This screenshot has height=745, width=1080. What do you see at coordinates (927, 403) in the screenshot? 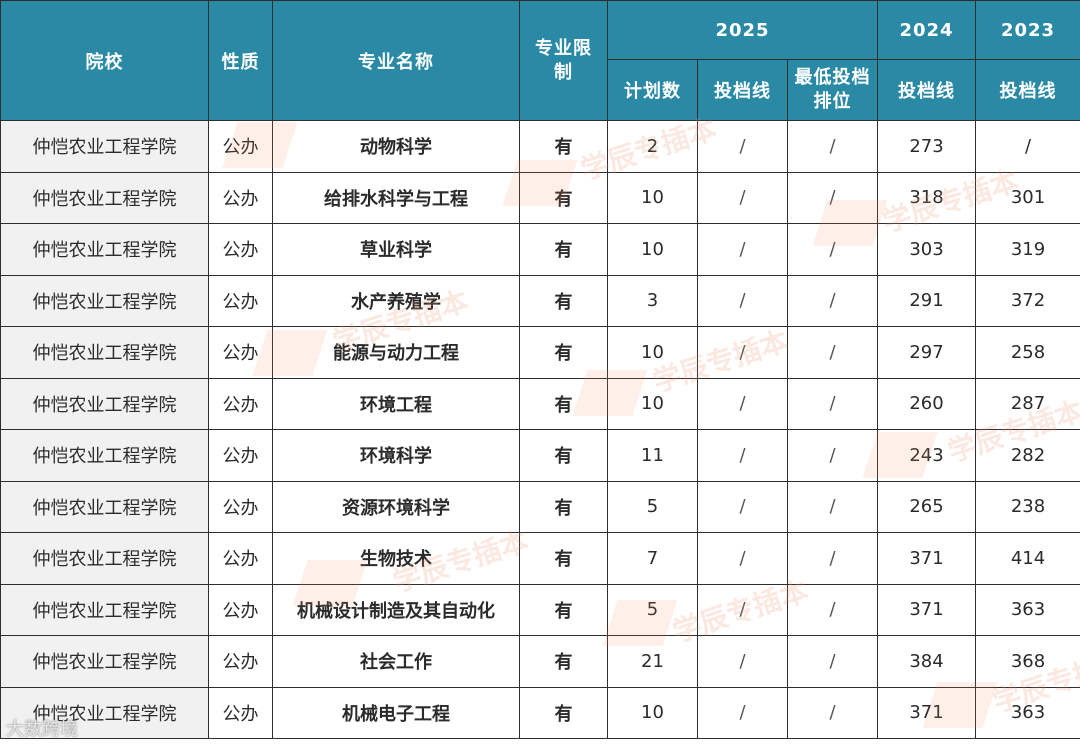
I see `cell-line-2024: 260` at bounding box center [927, 403].